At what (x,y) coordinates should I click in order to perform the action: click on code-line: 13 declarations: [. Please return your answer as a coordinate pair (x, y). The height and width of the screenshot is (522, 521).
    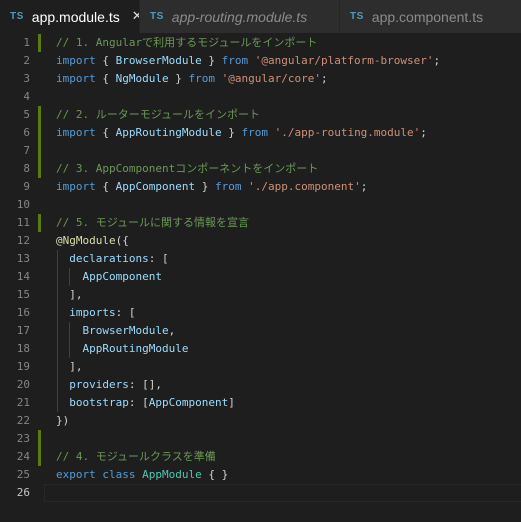
    Looking at the image, I should click on (260, 259).